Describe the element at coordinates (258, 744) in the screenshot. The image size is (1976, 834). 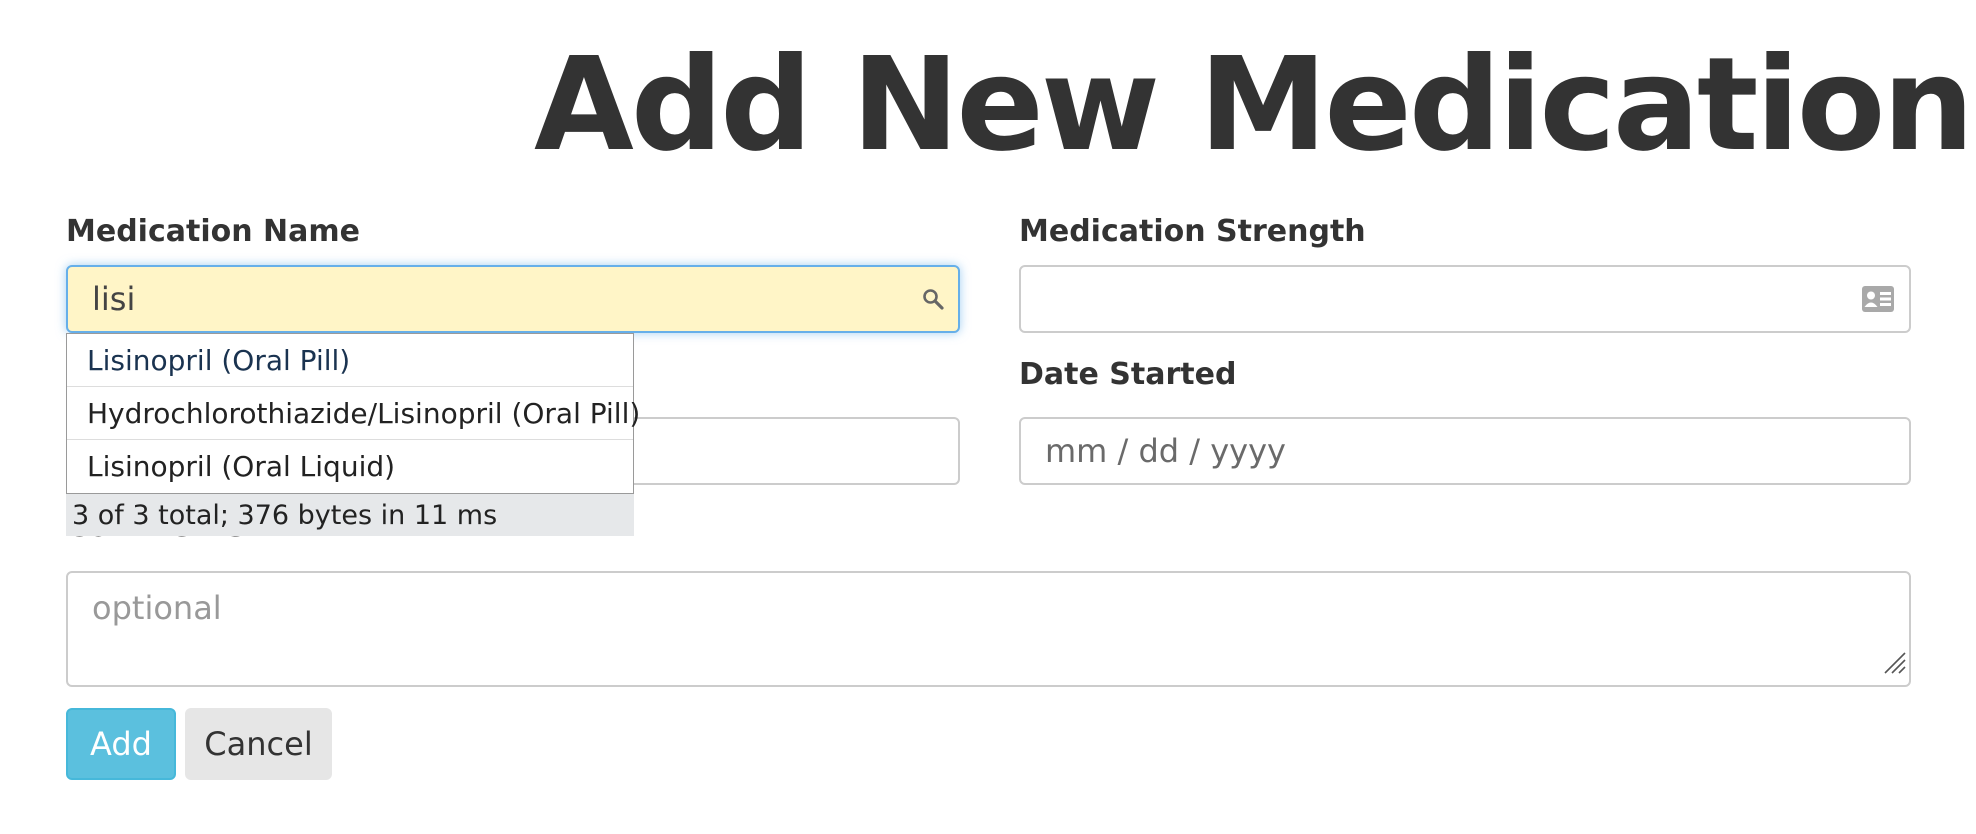
I see `cancel-button: Cancel` at that location.